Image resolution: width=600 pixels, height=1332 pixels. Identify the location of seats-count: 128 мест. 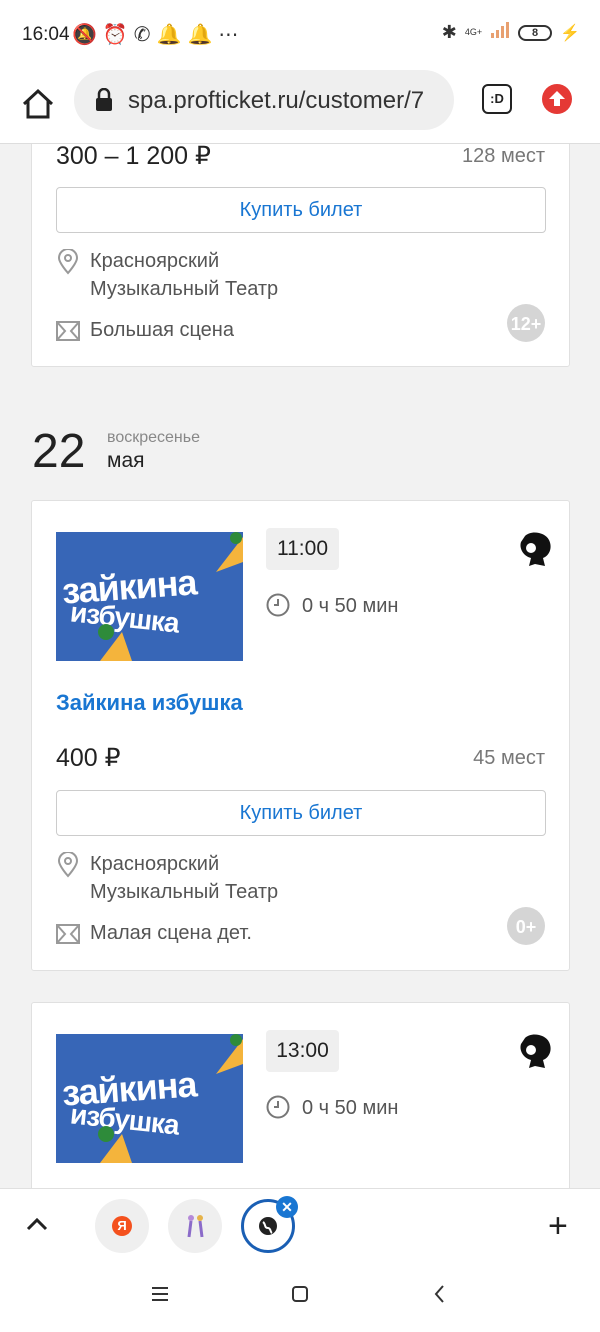
(503, 156).